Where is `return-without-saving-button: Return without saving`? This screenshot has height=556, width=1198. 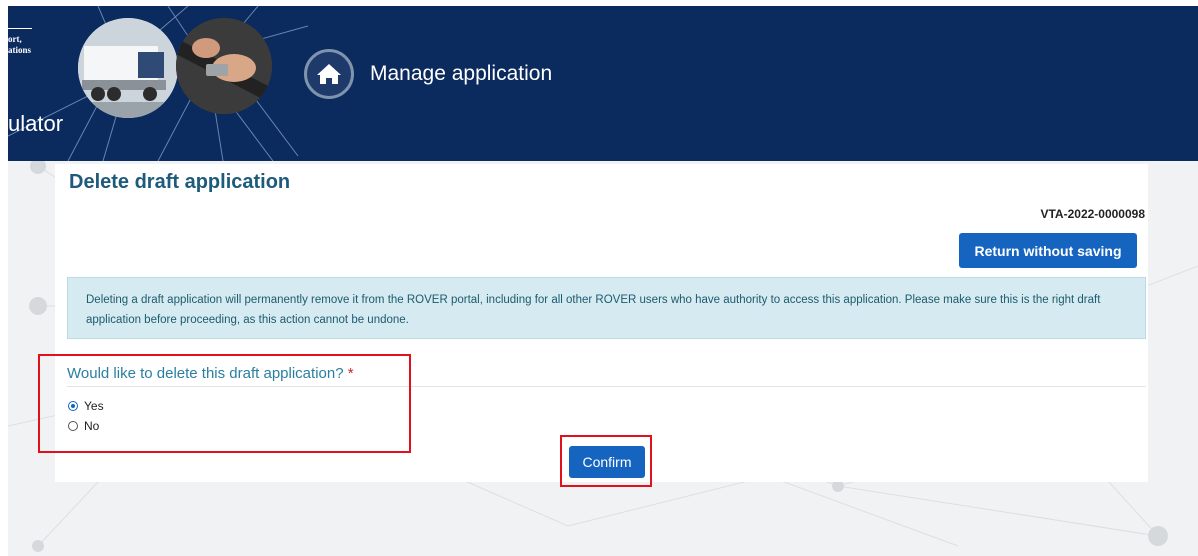
return-without-saving-button: Return without saving is located at coordinates (1048, 250).